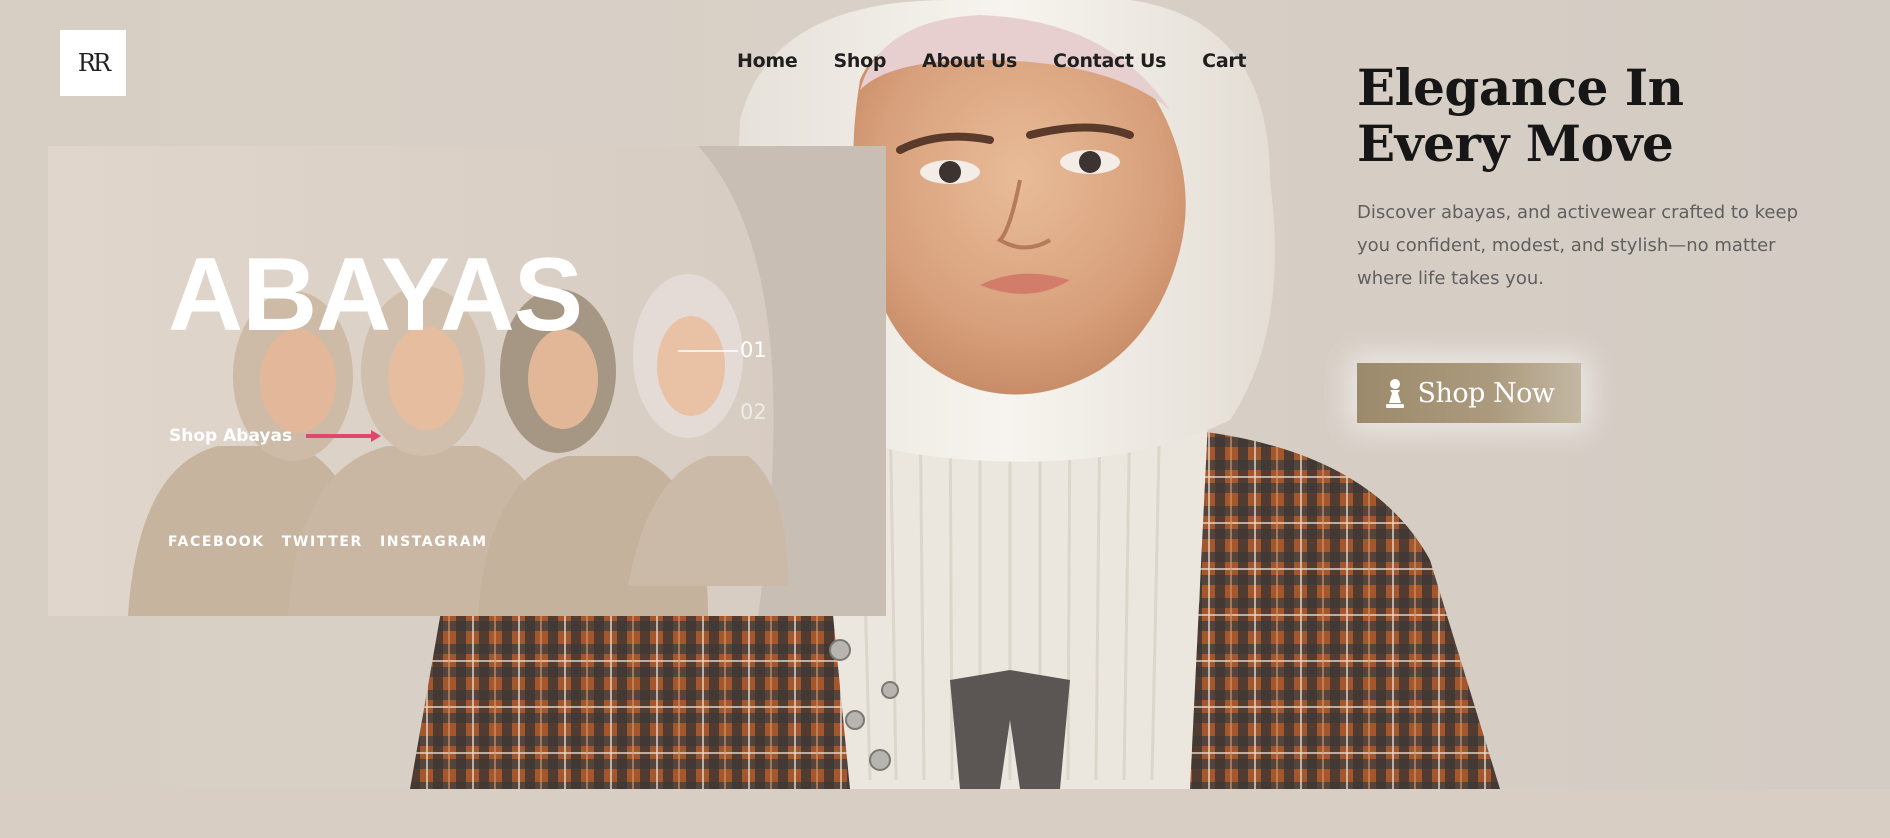 The image size is (1890, 838). What do you see at coordinates (753, 350) in the screenshot?
I see `slide-number-01: 01` at bounding box center [753, 350].